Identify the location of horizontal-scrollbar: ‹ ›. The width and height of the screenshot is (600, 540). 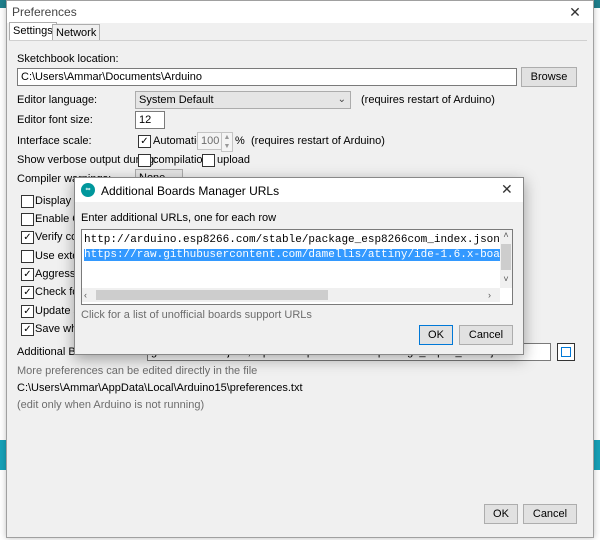
(291, 295).